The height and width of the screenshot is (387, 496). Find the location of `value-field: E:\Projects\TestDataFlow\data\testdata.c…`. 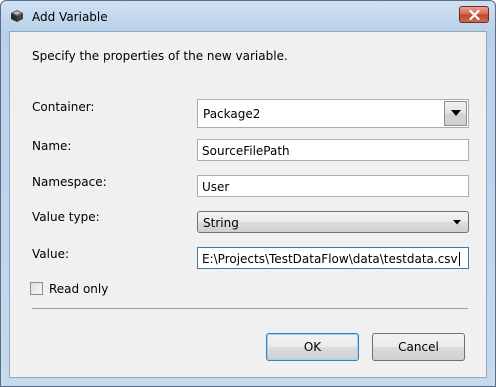

value-field: E:\Projects\TestDataFlow\data\testdata.c… is located at coordinates (333, 258).